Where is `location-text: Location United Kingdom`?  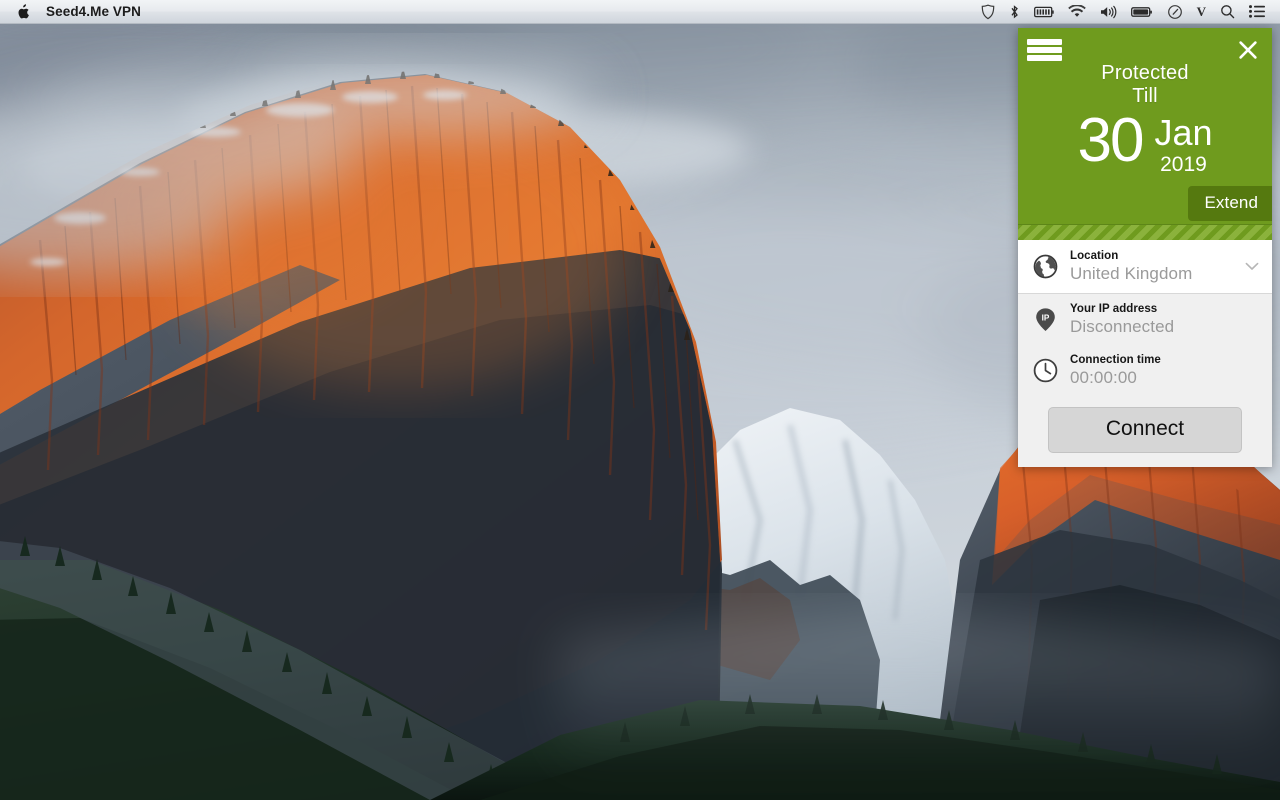 location-text: Location United Kingdom is located at coordinates (1151, 266).